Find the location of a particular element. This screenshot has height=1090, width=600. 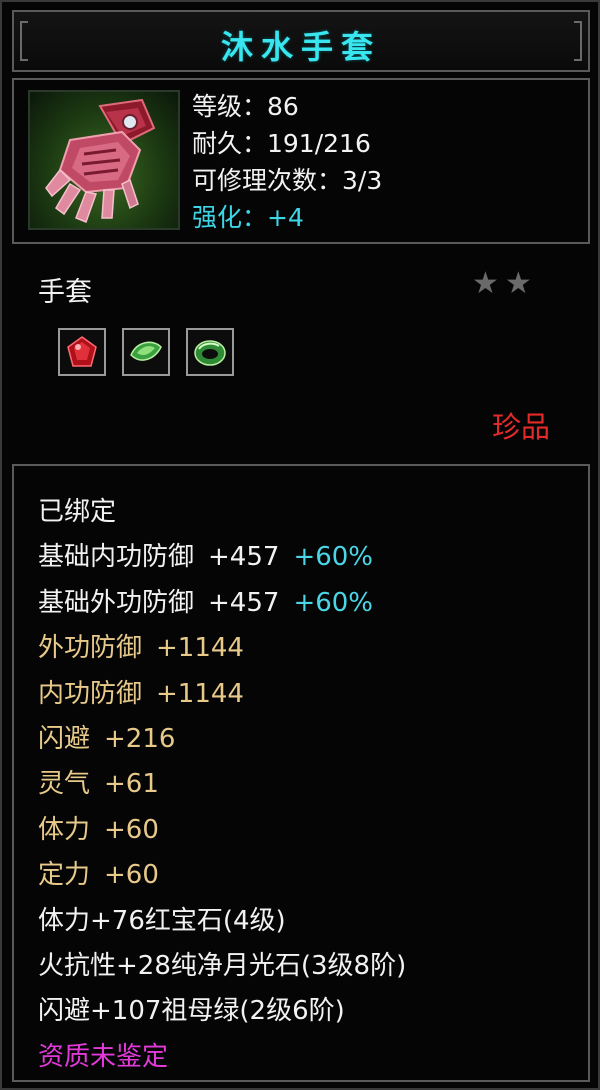

attr-label: 基础外功防御 is located at coordinates (116, 602).